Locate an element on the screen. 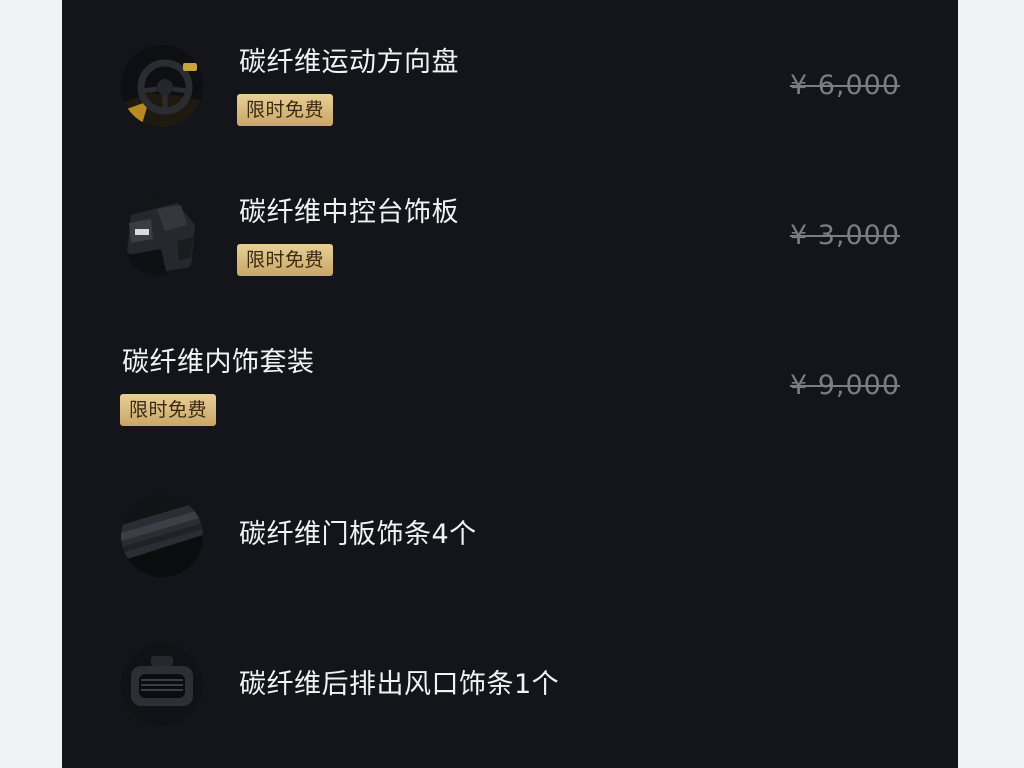 The height and width of the screenshot is (768, 1024). steering-wheel-image is located at coordinates (162, 86).